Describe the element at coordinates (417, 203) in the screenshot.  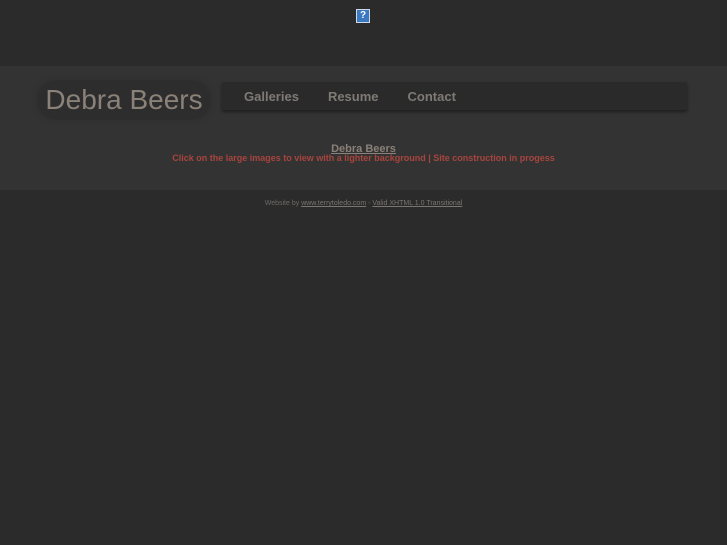
I see `validator-link: Valid XHTML 1.0 Transitional` at that location.